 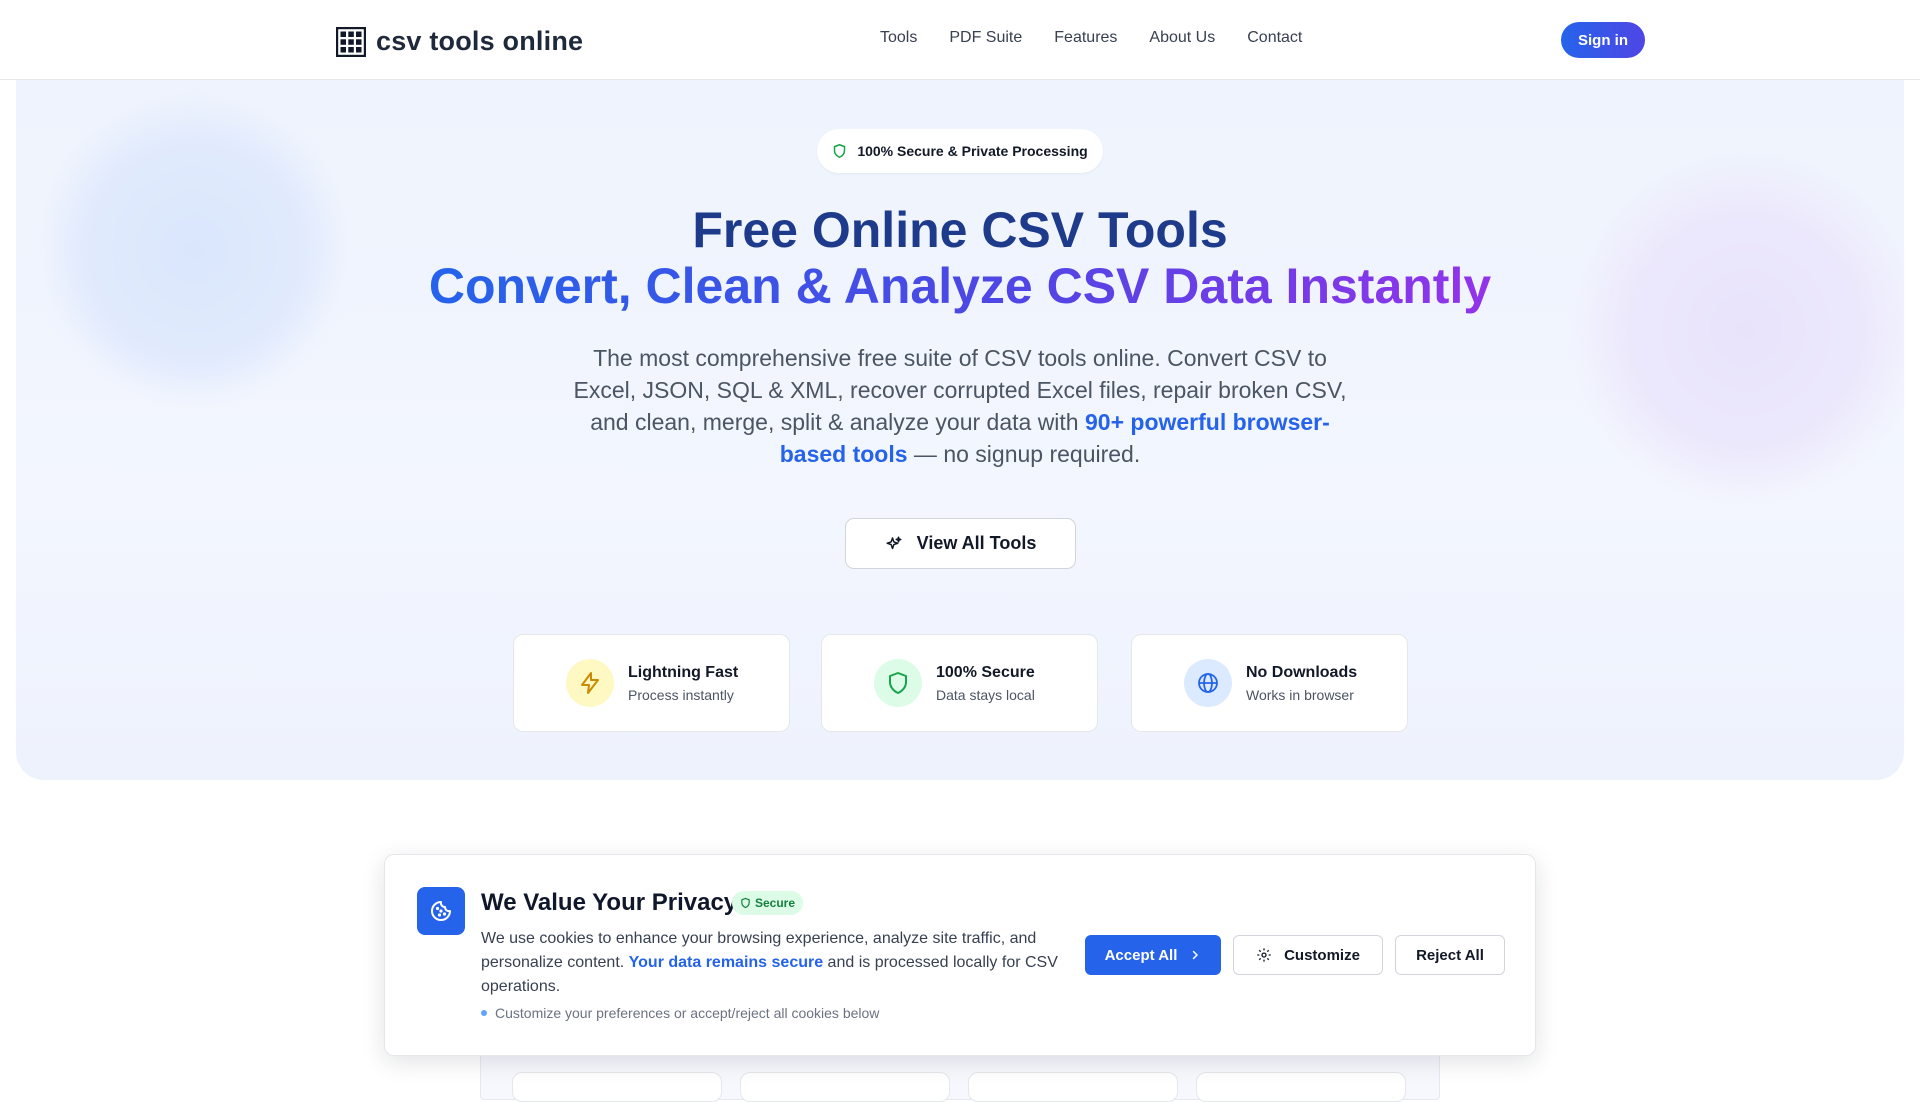 I want to click on feature-subtitle: Data stays local, so click(x=985, y=694).